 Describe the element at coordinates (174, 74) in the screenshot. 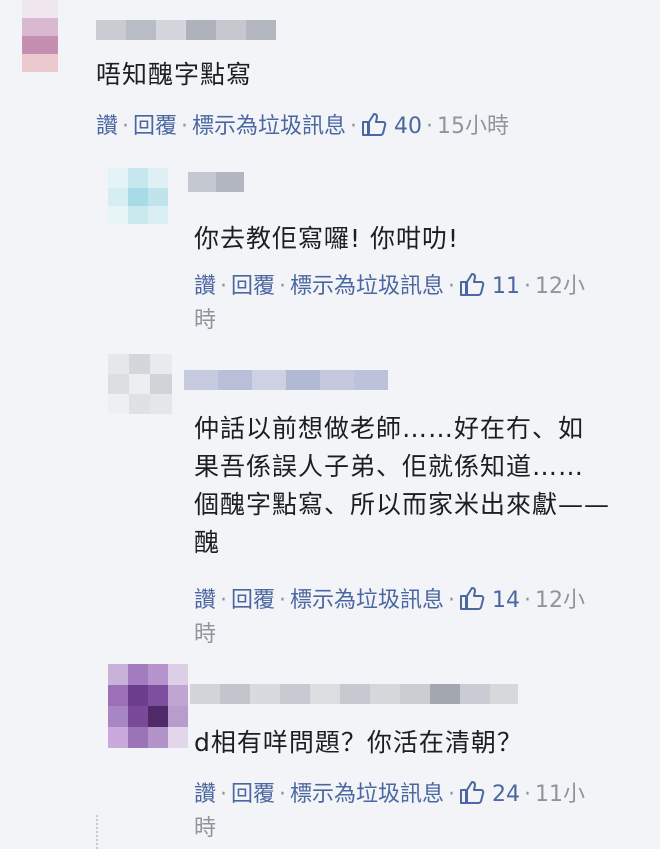

I see `comment-text: 唔知醜字點寫` at that location.